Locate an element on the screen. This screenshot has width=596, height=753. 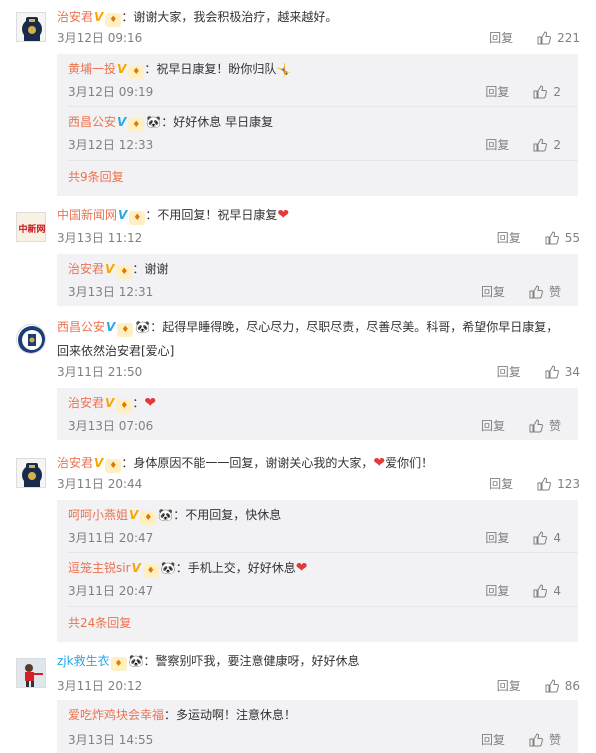
reply-box: 爱吃炸鸡块会幸福：多运动啊！注意休息！ 3月13日 14:55 回复 赞 is located at coordinates (317, 726).